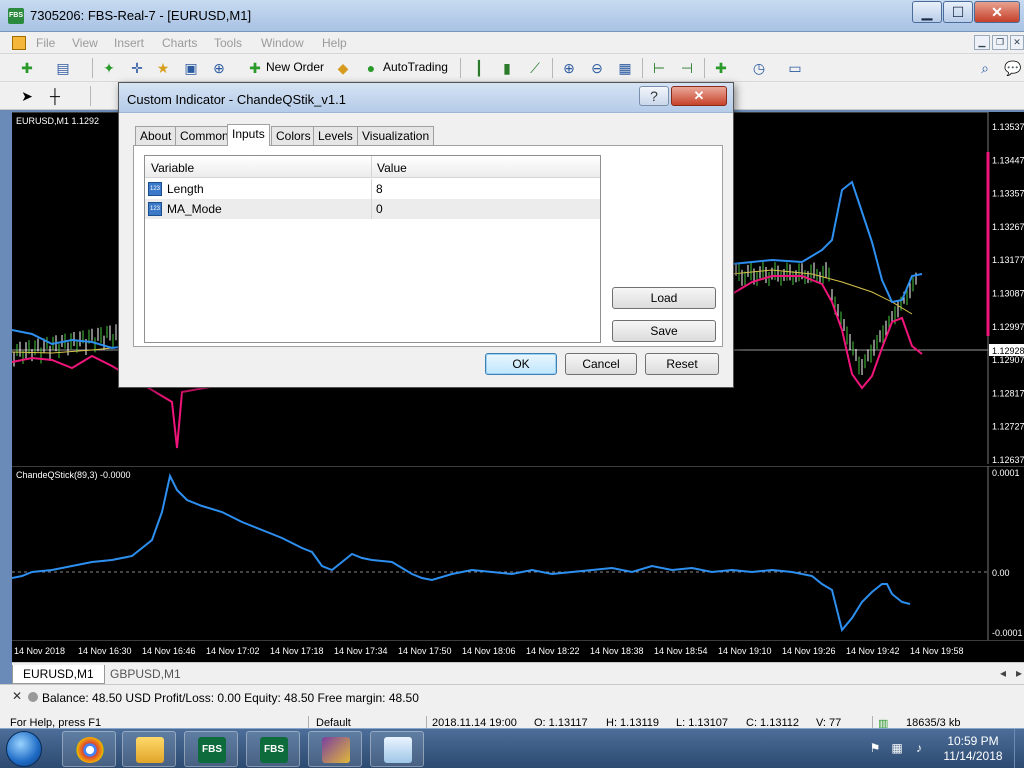  Describe the element at coordinates (255, 68) in the screenshot. I see `new-order-icon: ✚` at that location.